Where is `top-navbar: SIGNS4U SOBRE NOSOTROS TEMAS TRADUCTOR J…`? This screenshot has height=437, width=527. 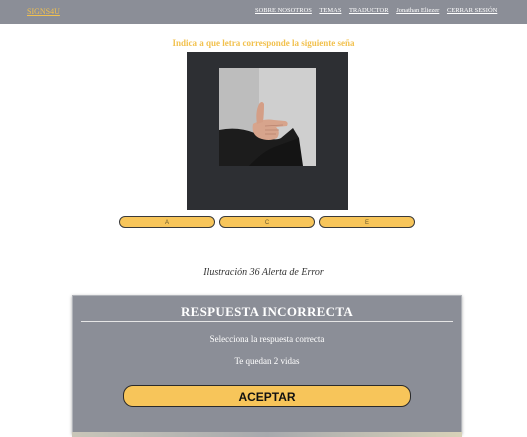 top-navbar: SIGNS4U SOBRE NOSOTROS TEMAS TRADUCTOR J… is located at coordinates (263, 12).